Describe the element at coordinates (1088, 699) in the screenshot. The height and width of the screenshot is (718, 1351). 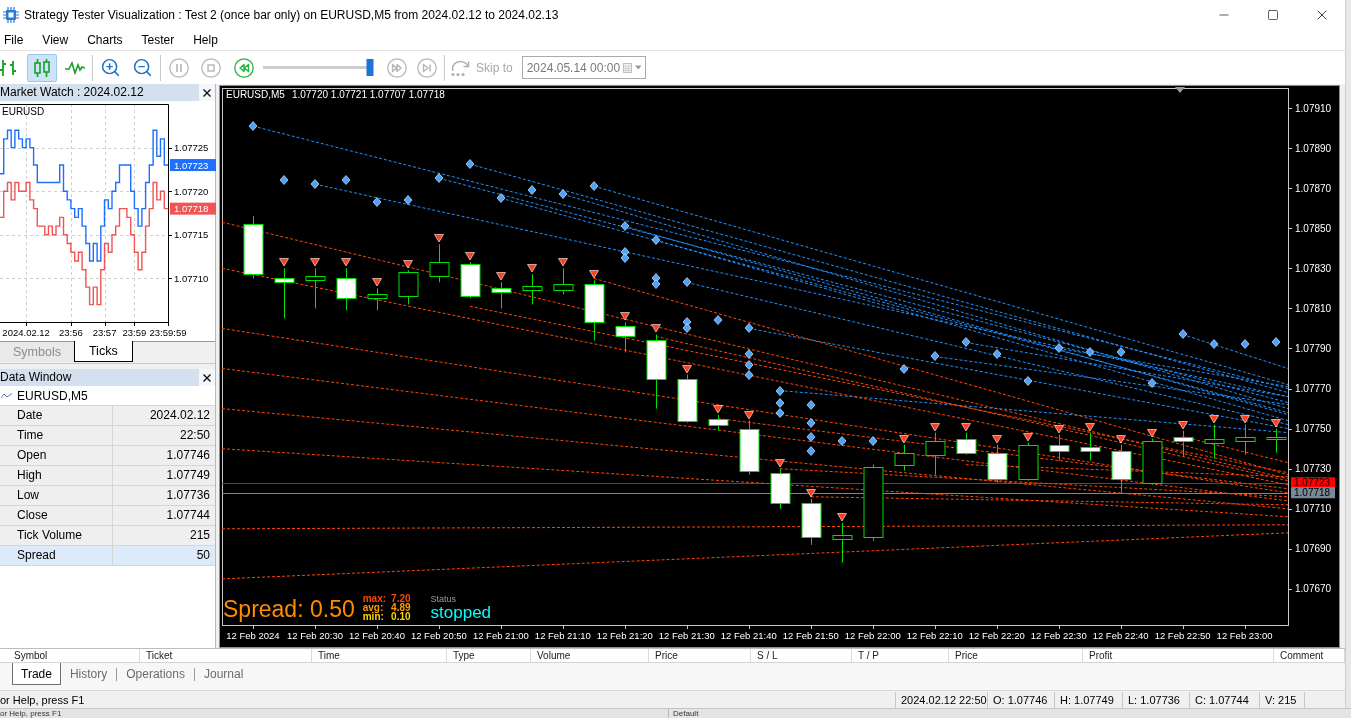
I see `status-field: H: 1.07749` at that location.